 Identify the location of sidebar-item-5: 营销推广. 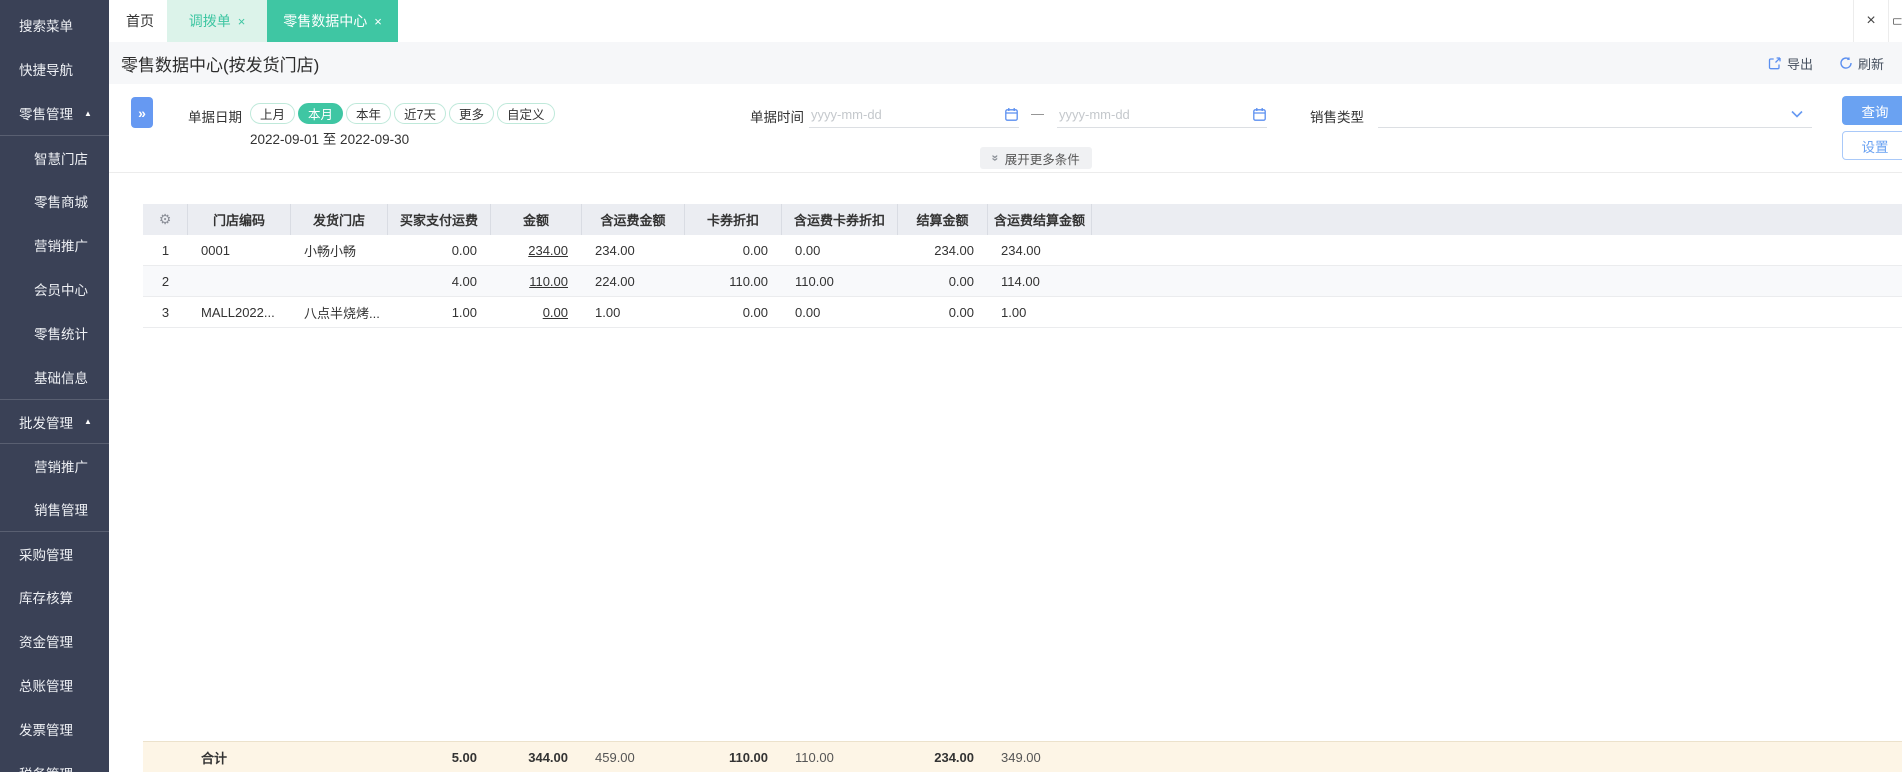
(54, 245).